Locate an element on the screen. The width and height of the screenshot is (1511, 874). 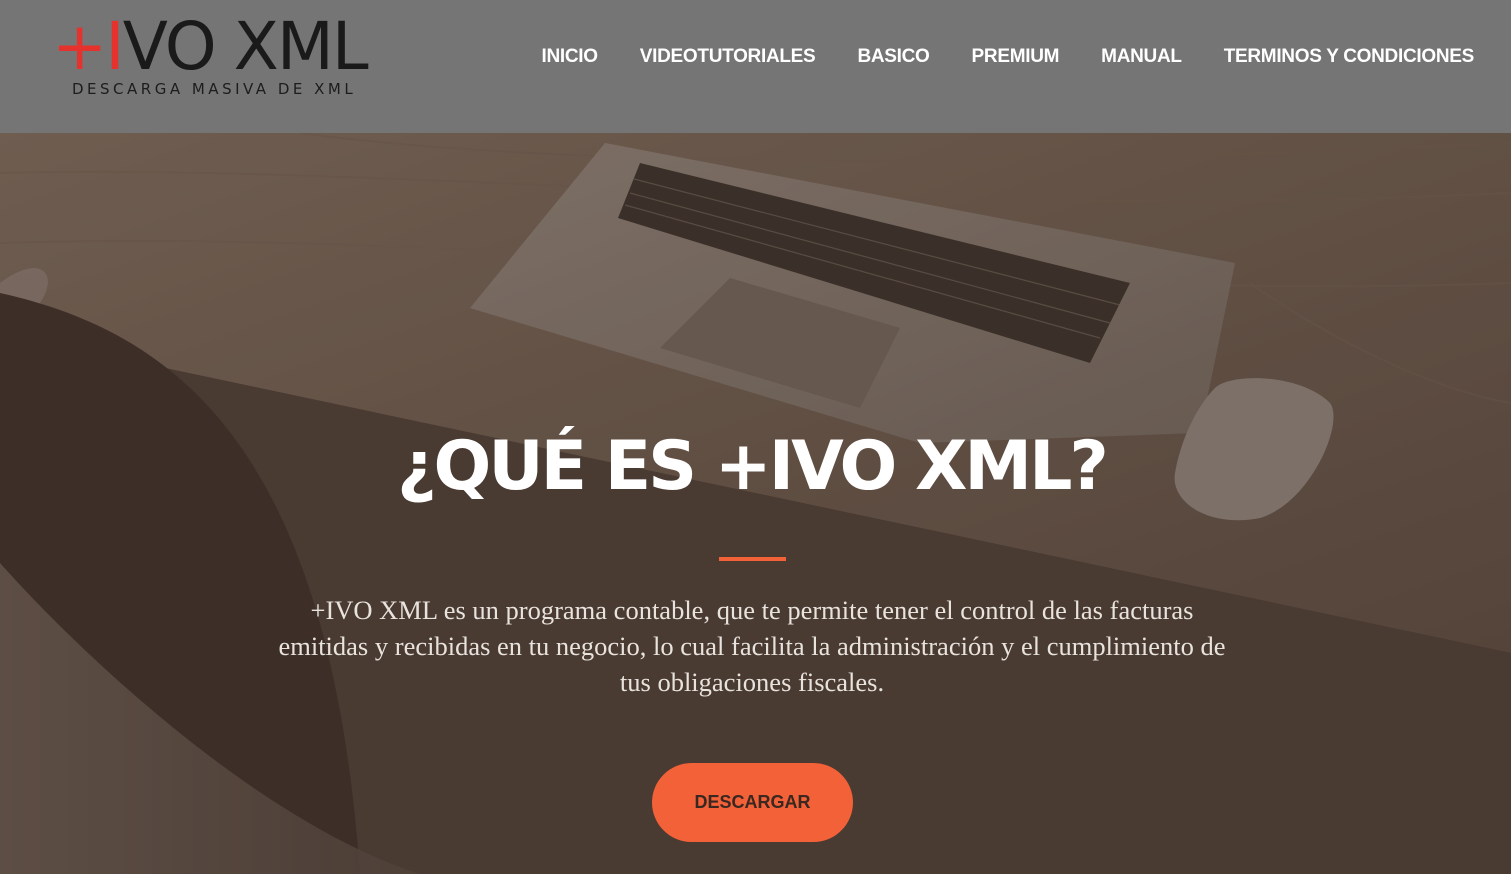
nav-item-premium: PREMIUM is located at coordinates (1016, 57).